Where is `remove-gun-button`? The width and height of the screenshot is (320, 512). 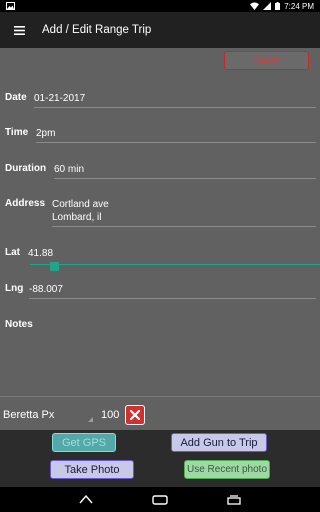 remove-gun-button is located at coordinates (135, 415).